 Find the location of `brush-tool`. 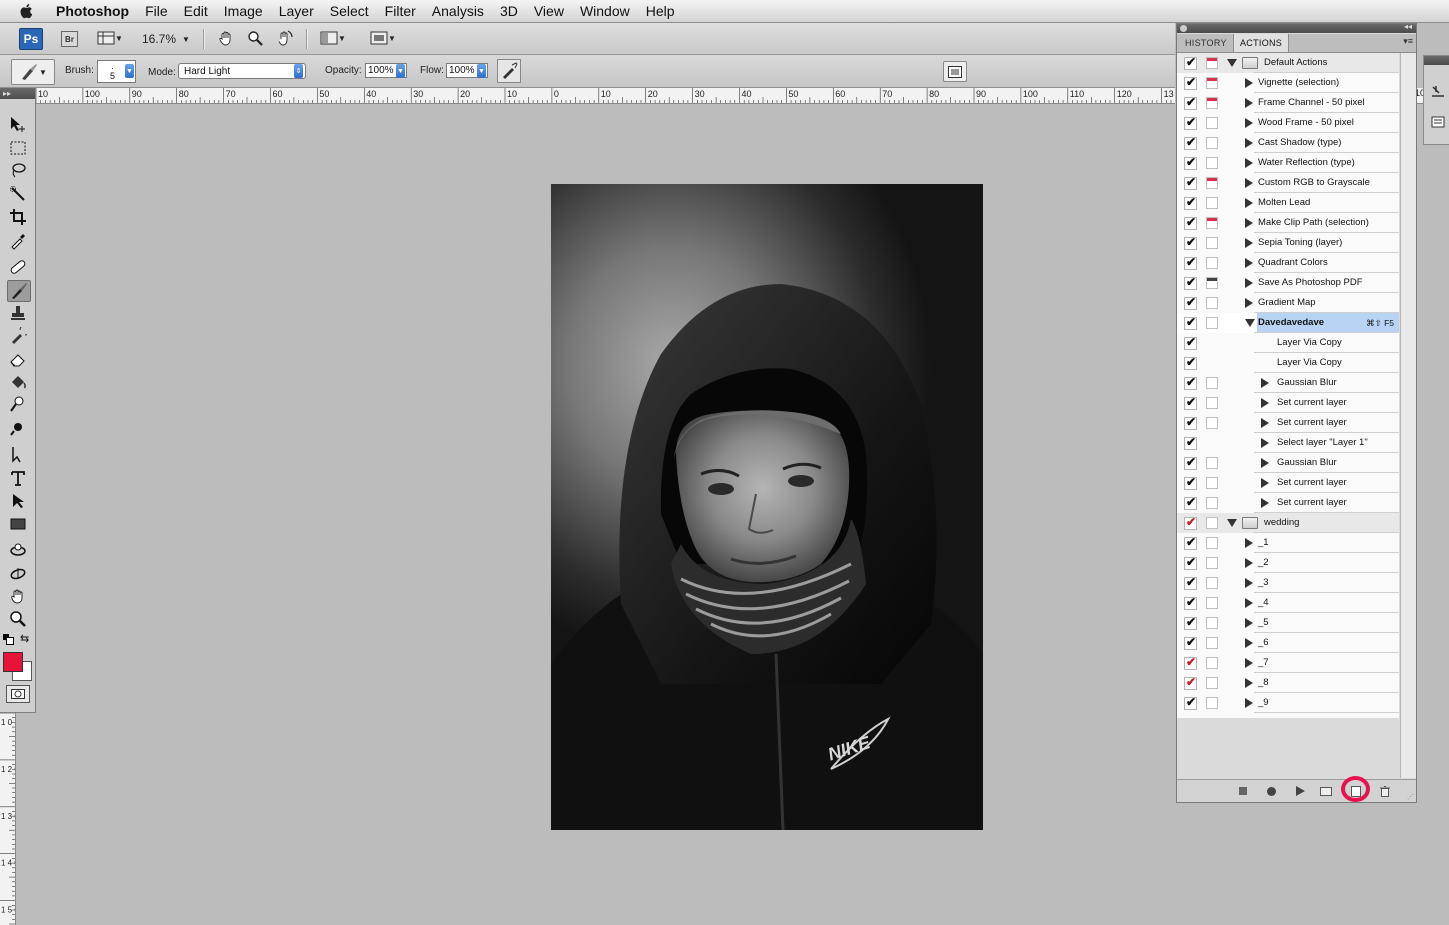

brush-tool is located at coordinates (19, 291).